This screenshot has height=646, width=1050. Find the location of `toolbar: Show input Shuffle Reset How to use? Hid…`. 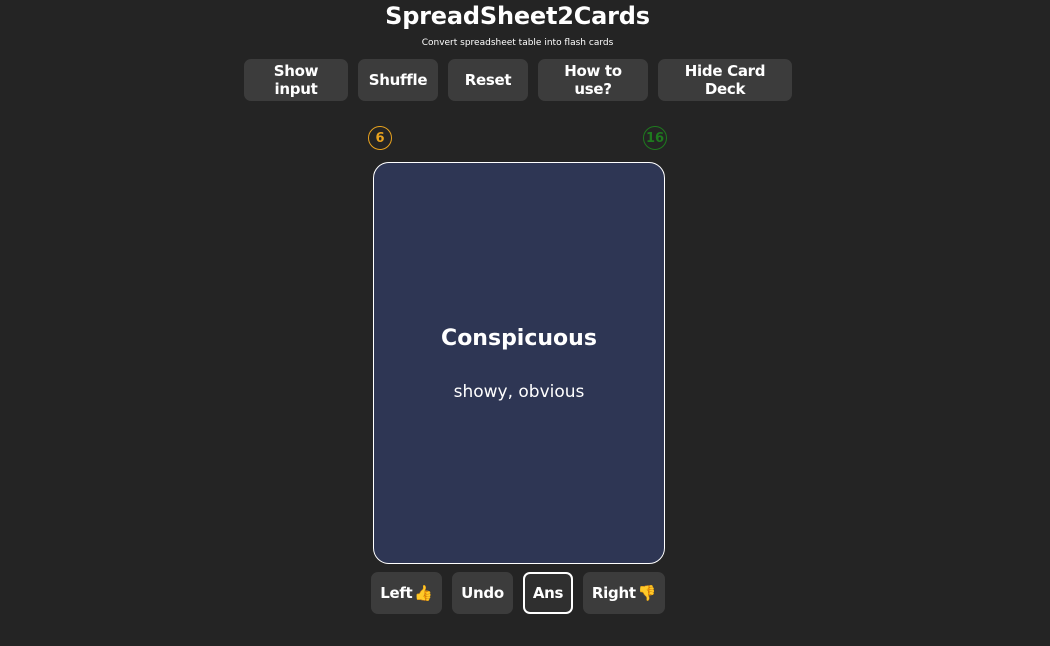

toolbar: Show input Shuffle Reset How to use? Hid… is located at coordinates (518, 80).